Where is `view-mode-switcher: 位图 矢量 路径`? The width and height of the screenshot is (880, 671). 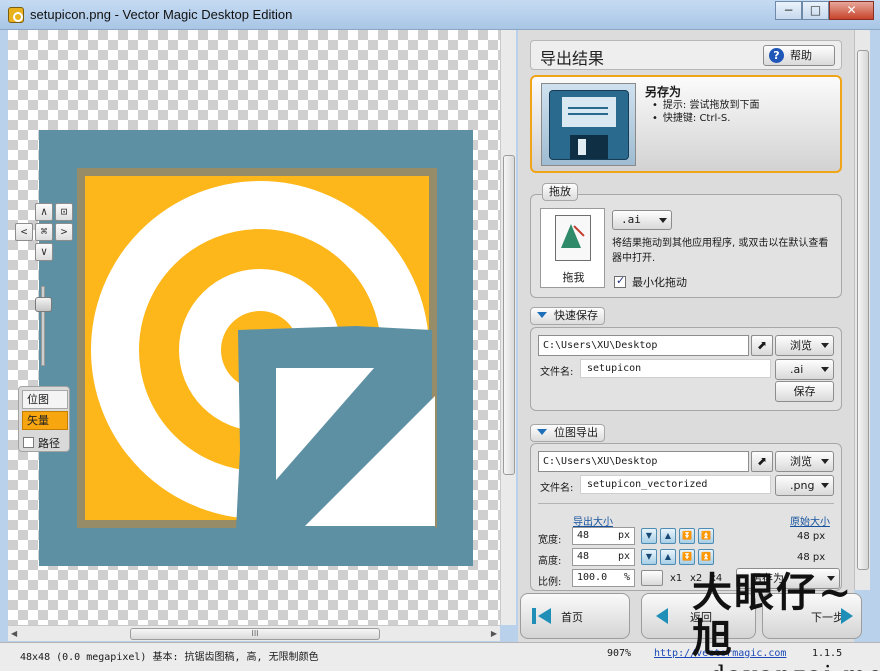 view-mode-switcher: 位图 矢量 路径 is located at coordinates (44, 419).